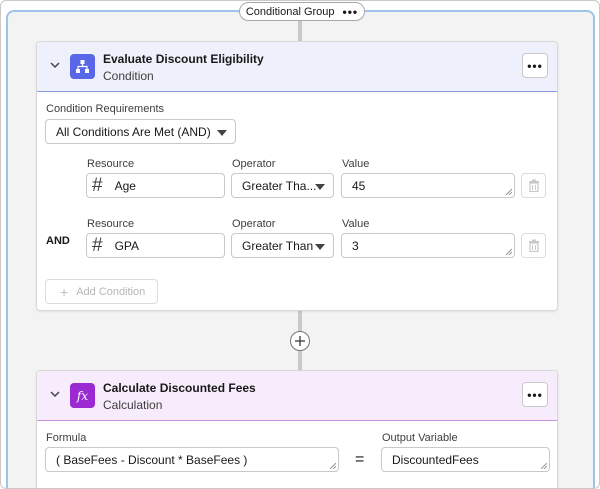  I want to click on formula-label: Formula, so click(66, 438).